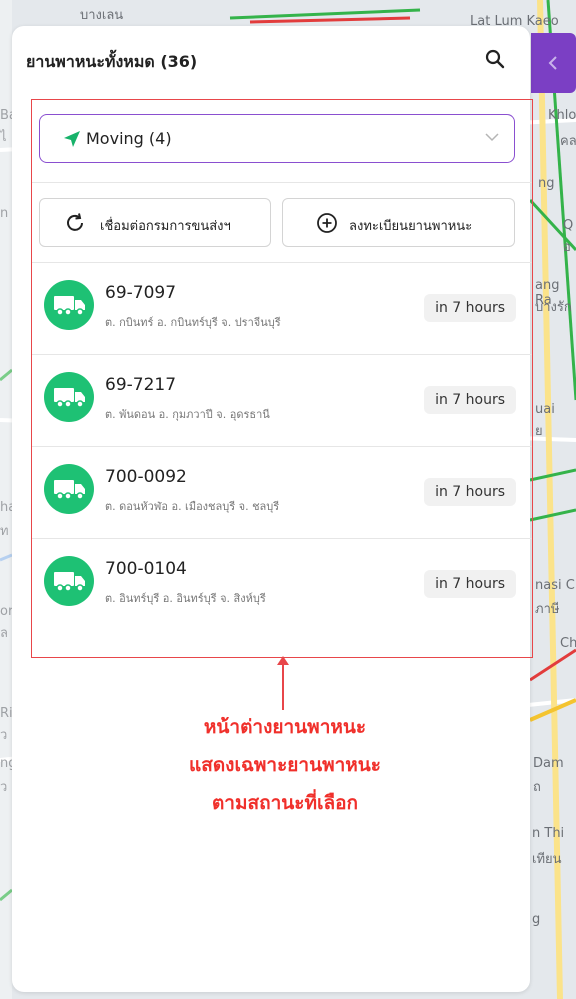  Describe the element at coordinates (285, 727) in the screenshot. I see `annotation-caption-line-1: หน้าต่างยานพาหนะ` at that location.